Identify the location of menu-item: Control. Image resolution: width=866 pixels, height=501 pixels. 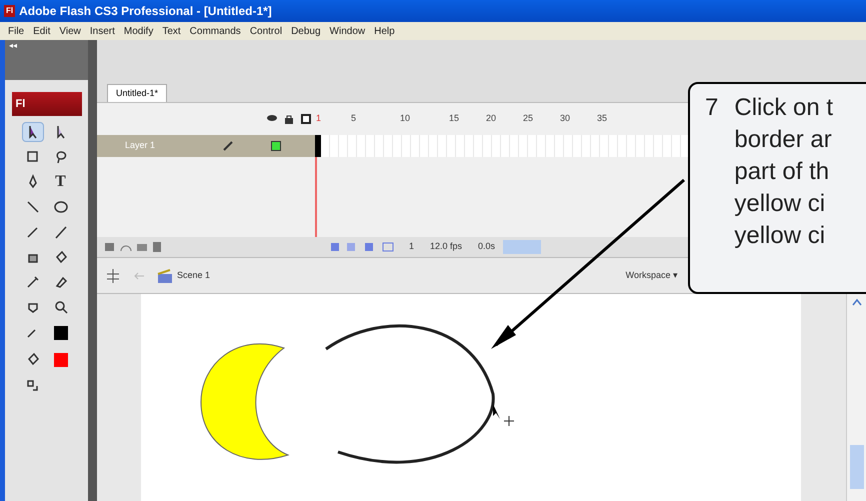
(266, 31).